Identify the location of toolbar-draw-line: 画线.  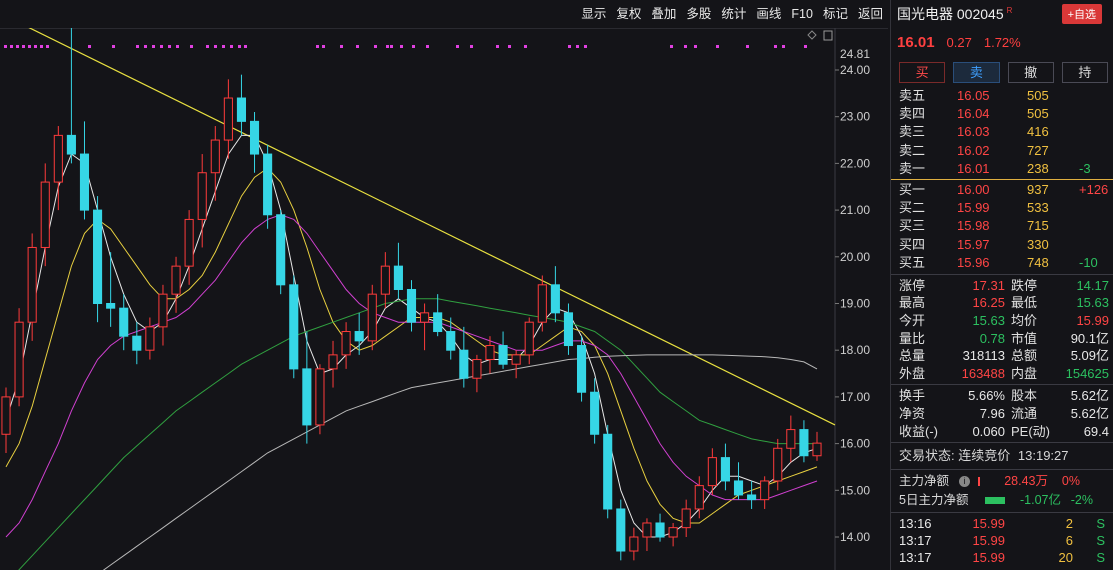
(768, 14).